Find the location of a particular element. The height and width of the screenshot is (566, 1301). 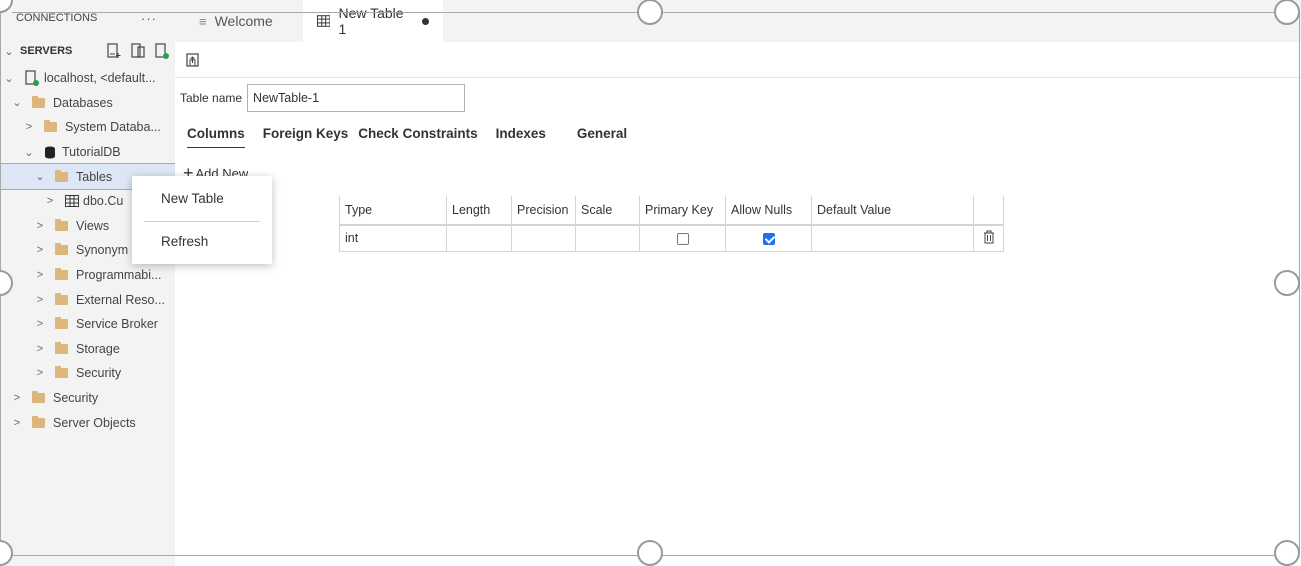

delete-cell is located at coordinates (988, 238).